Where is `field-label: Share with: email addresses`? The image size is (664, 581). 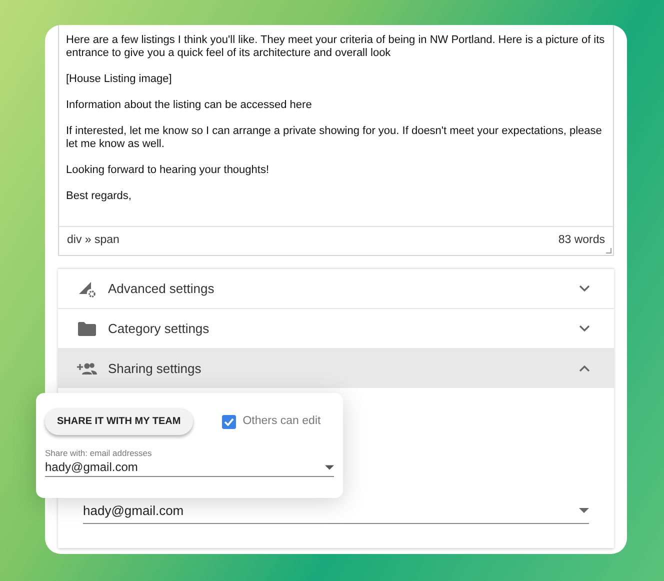
field-label: Share with: email addresses is located at coordinates (99, 453).